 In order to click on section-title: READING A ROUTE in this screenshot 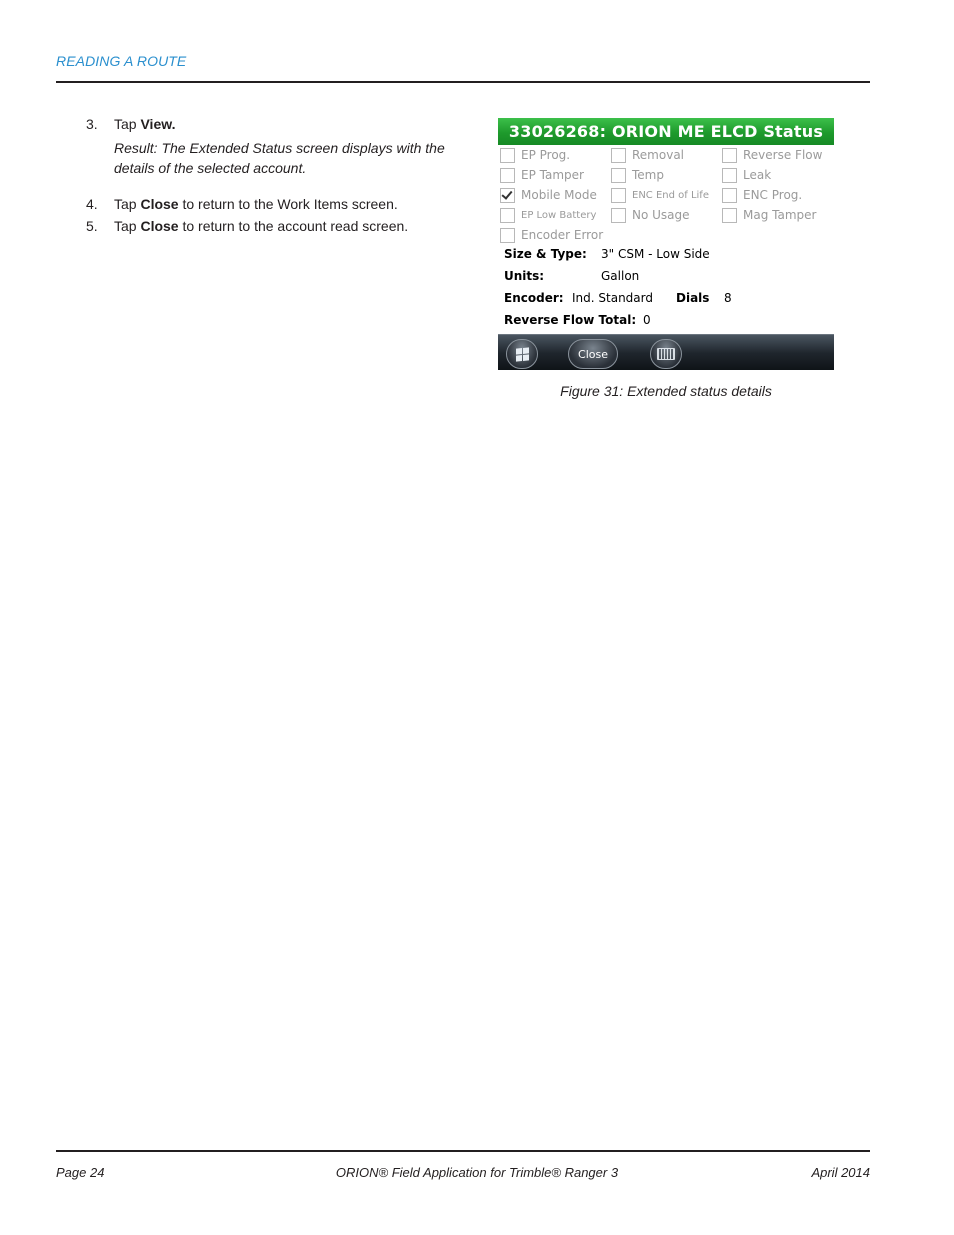, I will do `click(121, 61)`.